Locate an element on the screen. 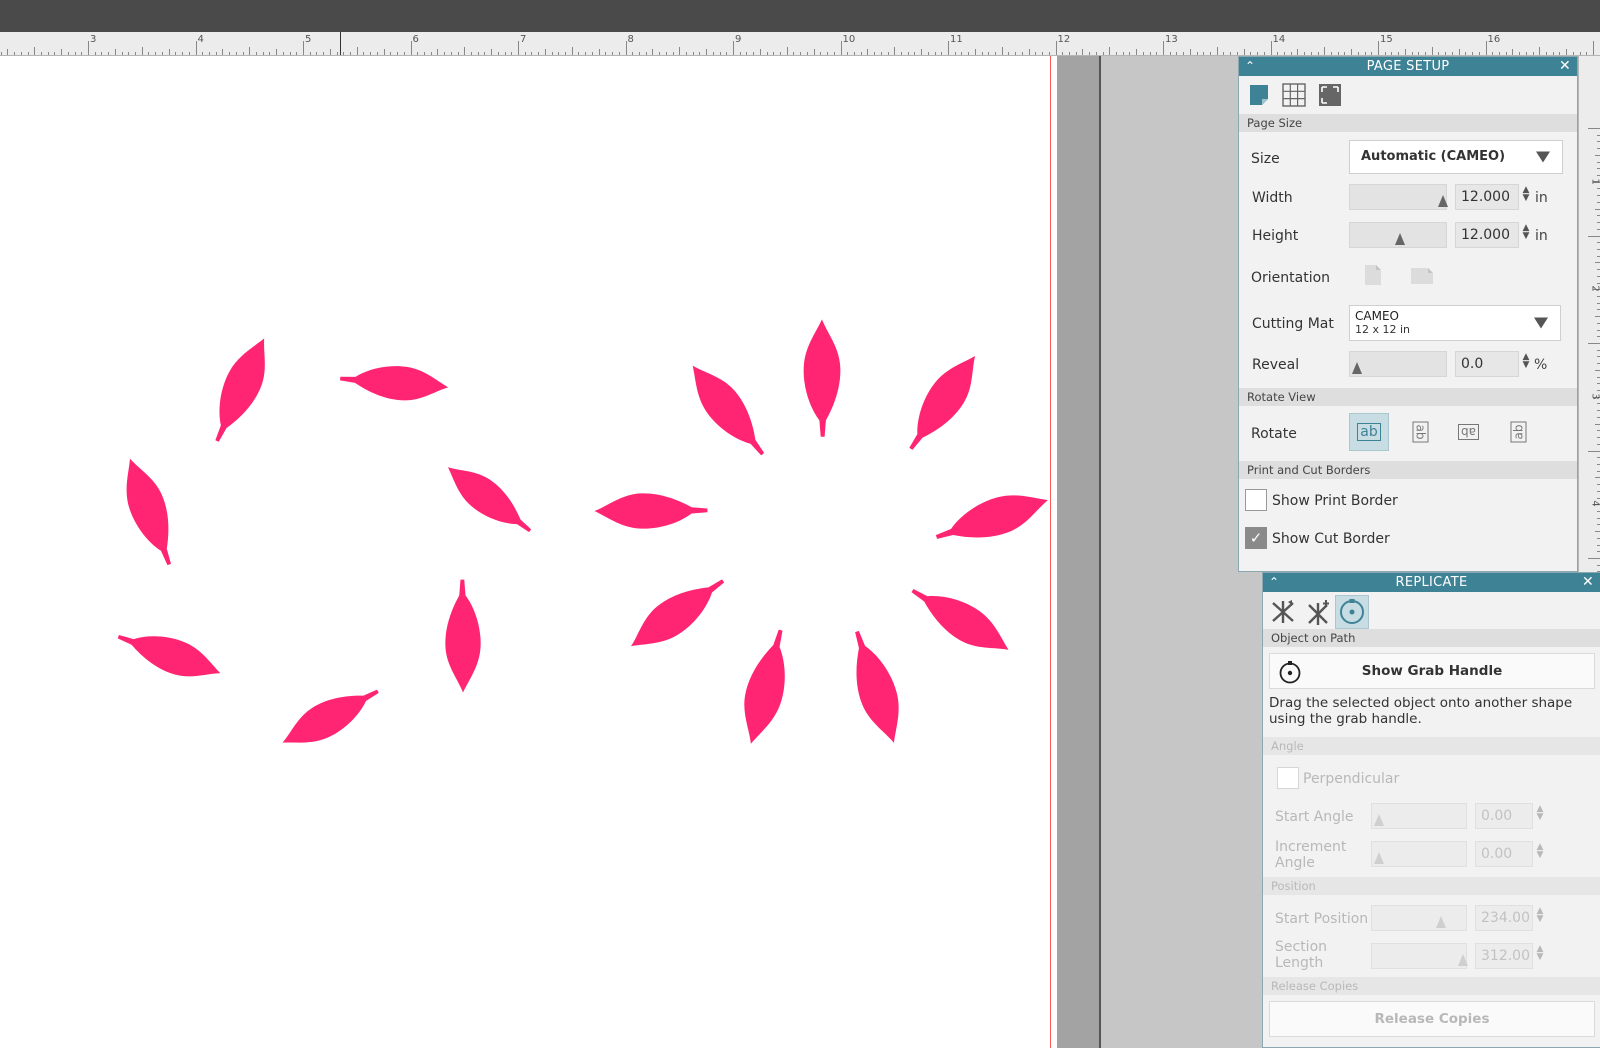 The image size is (1600, 1048). start-angle-slider is located at coordinates (1419, 816).